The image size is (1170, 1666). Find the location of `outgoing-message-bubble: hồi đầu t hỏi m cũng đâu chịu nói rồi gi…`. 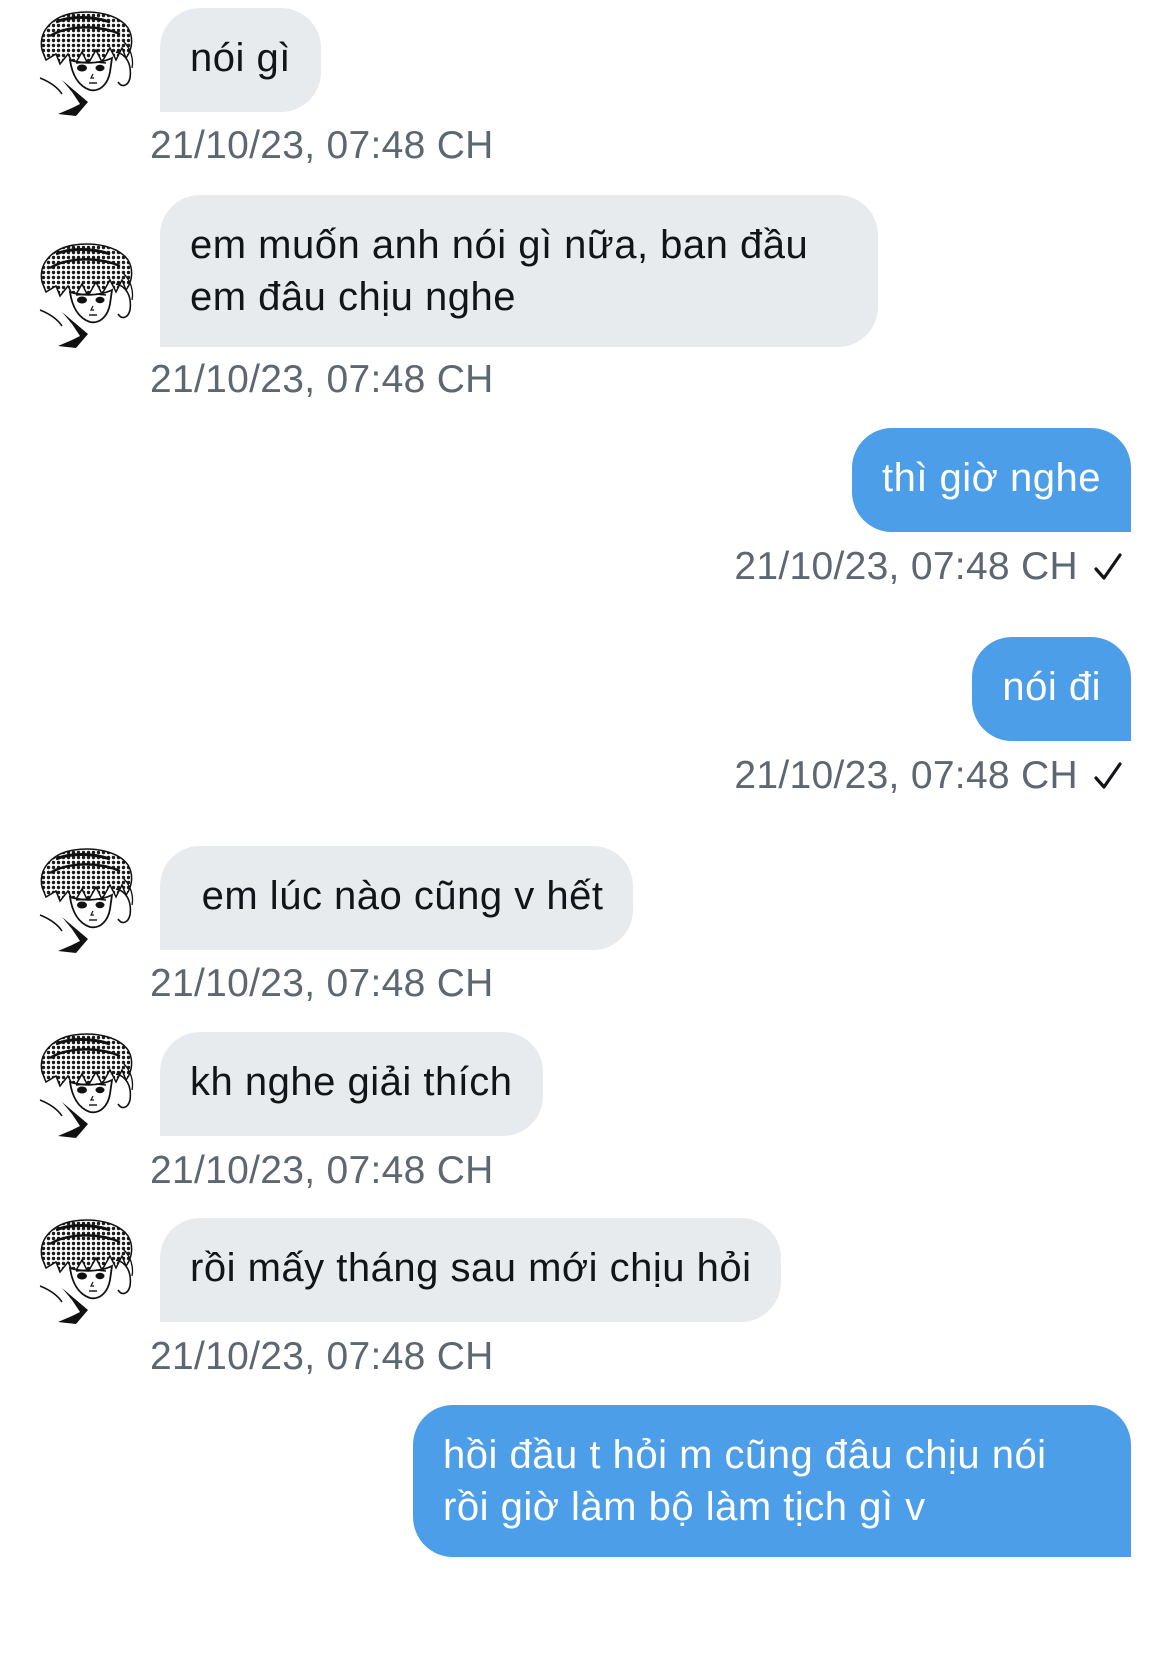

outgoing-message-bubble: hồi đầu t hỏi m cũng đâu chịu nói rồi gi… is located at coordinates (772, 1481).